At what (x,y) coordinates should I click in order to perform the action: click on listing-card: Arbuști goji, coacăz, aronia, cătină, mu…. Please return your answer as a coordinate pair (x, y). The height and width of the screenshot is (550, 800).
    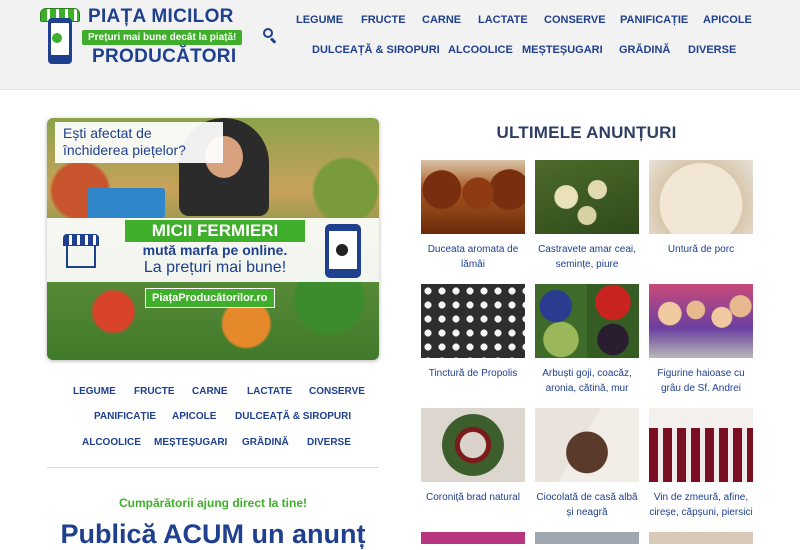
    Looking at the image, I should click on (587, 340).